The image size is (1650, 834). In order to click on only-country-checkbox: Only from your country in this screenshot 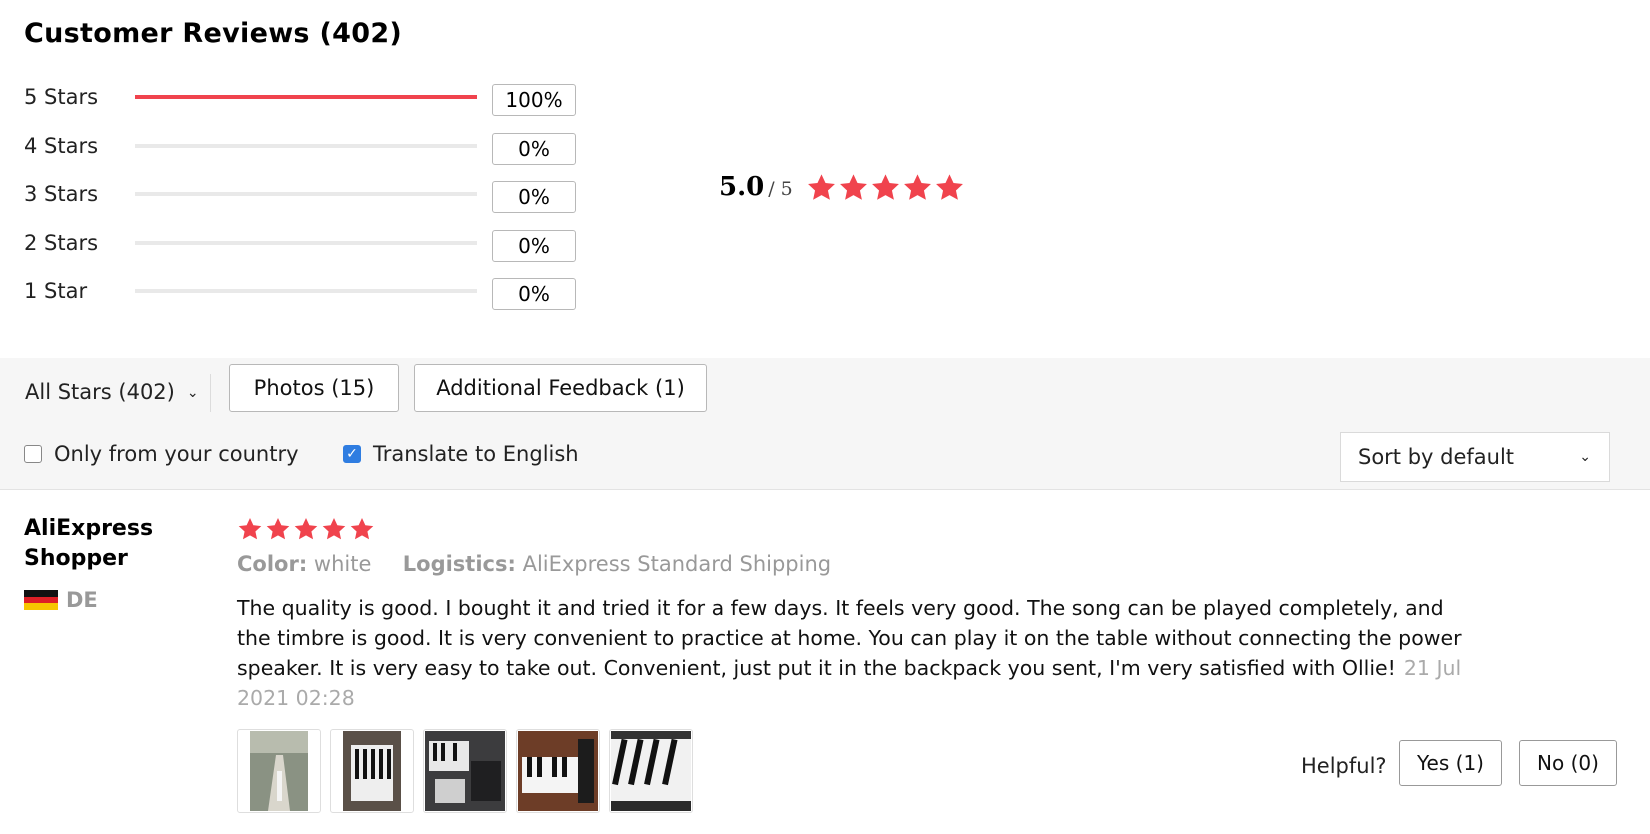, I will do `click(161, 454)`.